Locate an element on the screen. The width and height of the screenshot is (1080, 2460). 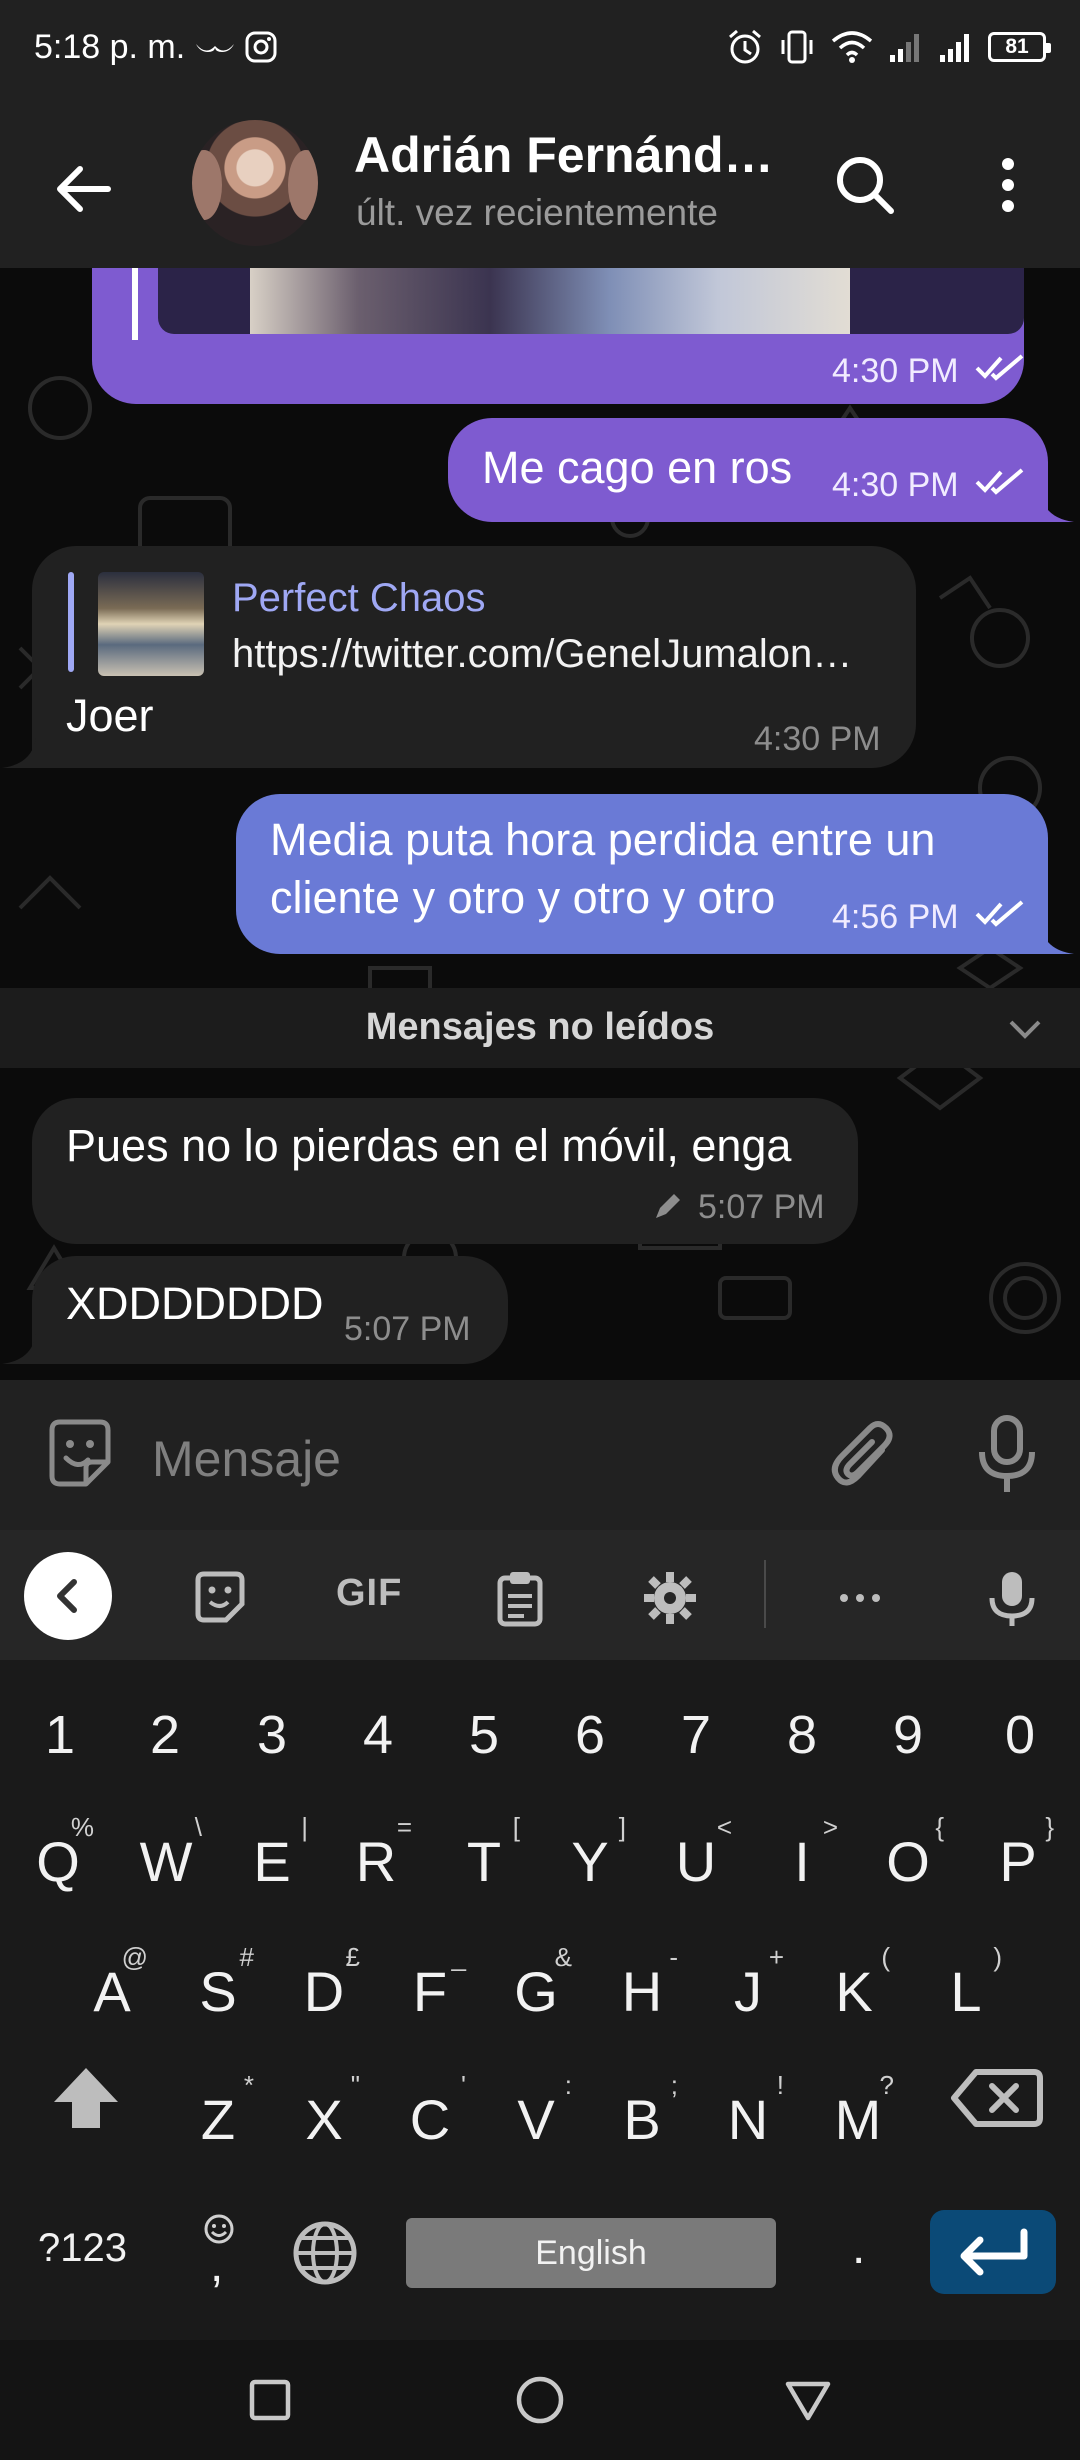
key-n: N! is located at coordinates (748, 2119).